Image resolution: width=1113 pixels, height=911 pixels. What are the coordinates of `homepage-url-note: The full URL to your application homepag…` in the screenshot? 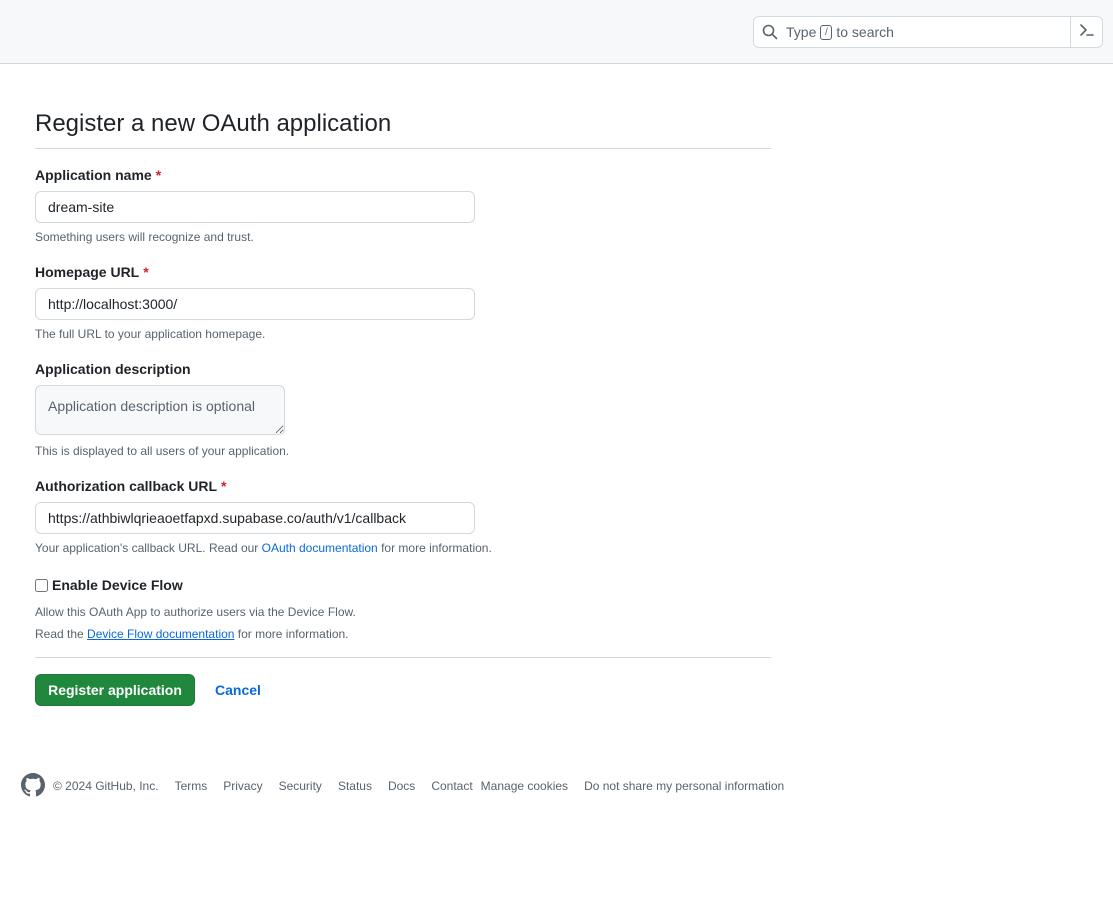 It's located at (150, 334).